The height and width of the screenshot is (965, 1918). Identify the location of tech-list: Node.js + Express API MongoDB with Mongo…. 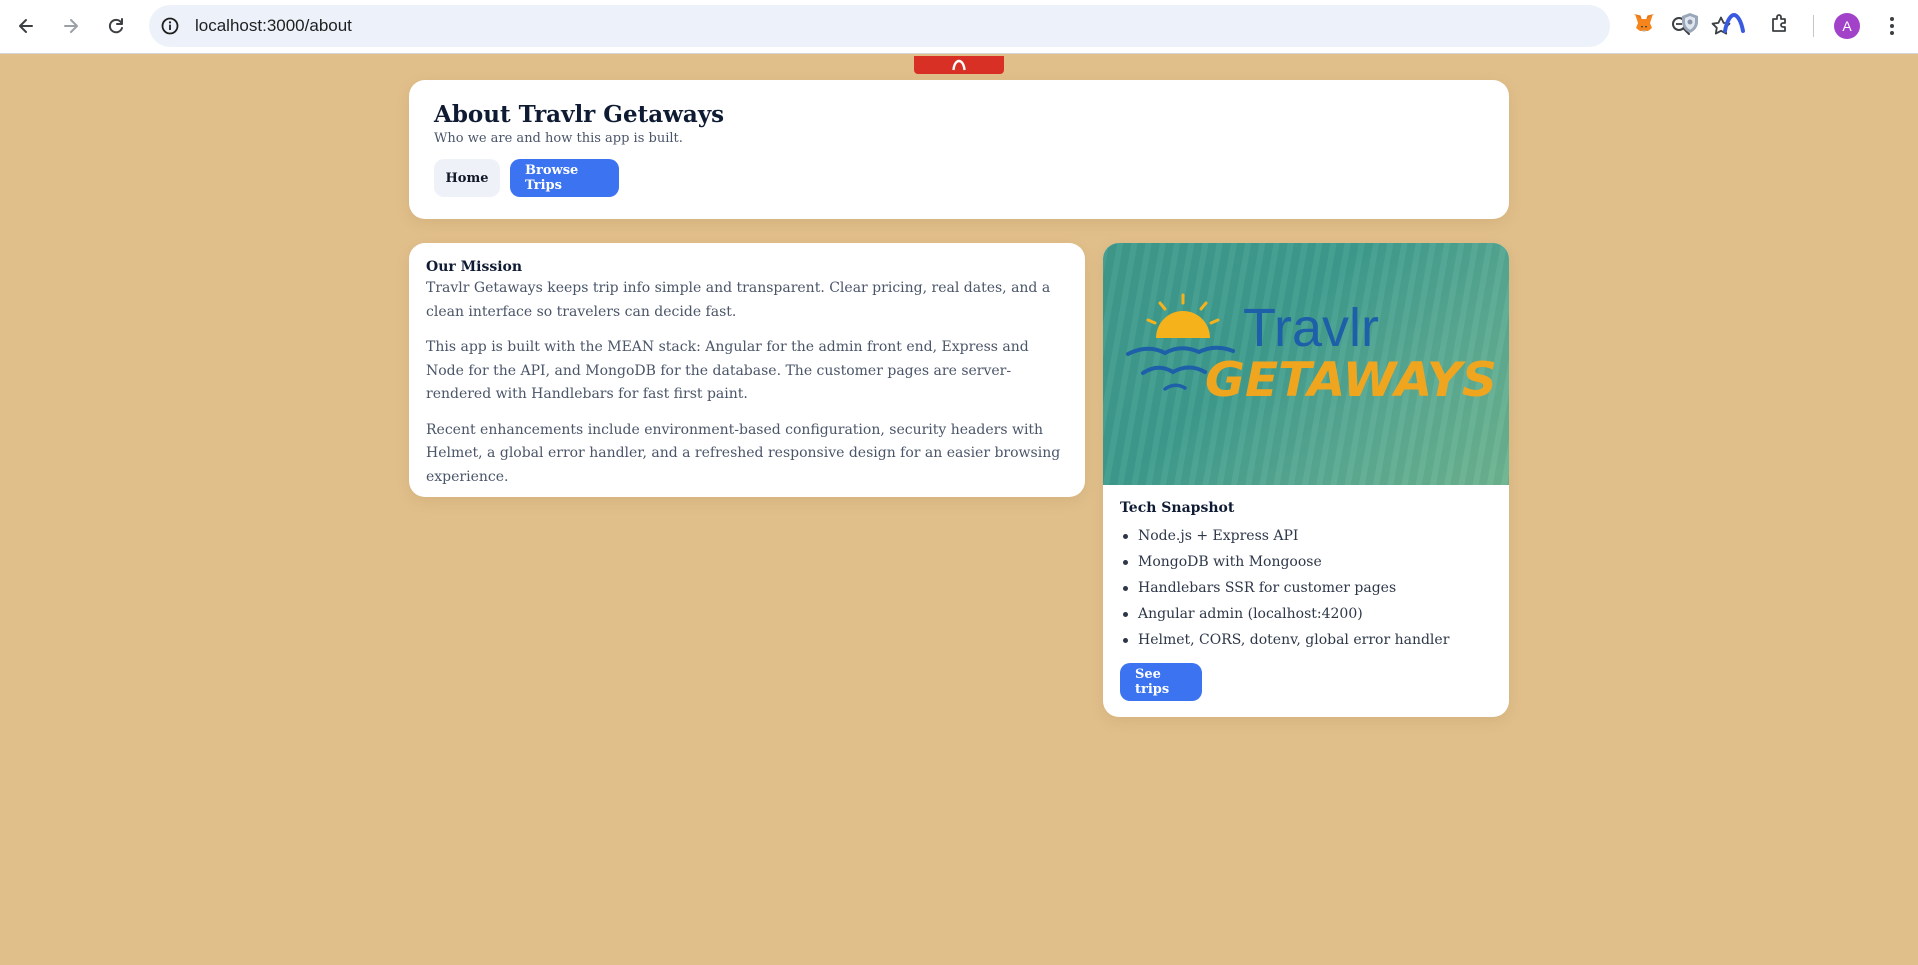
(1306, 588).